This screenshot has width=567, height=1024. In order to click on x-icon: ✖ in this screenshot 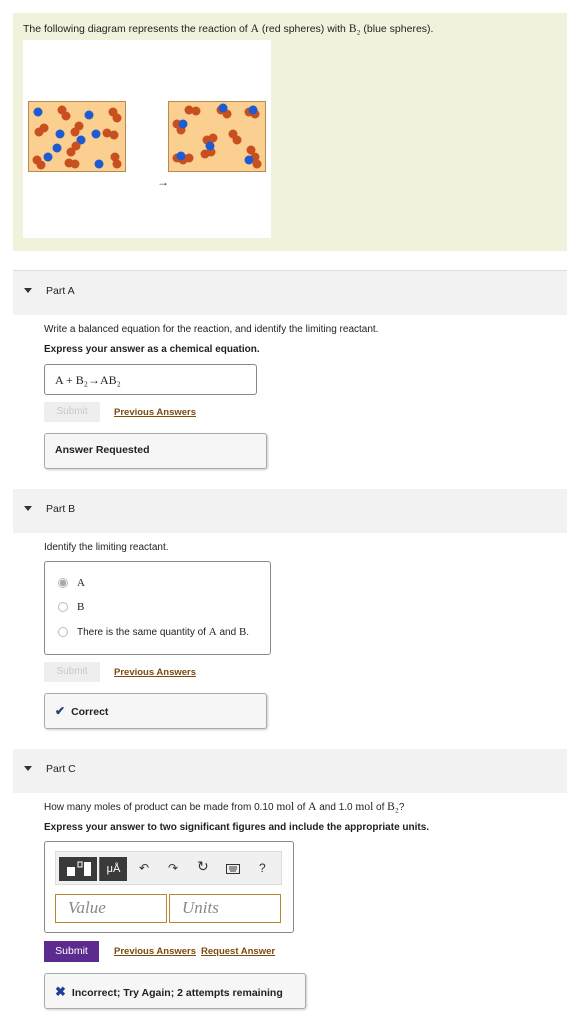, I will do `click(60, 991)`.